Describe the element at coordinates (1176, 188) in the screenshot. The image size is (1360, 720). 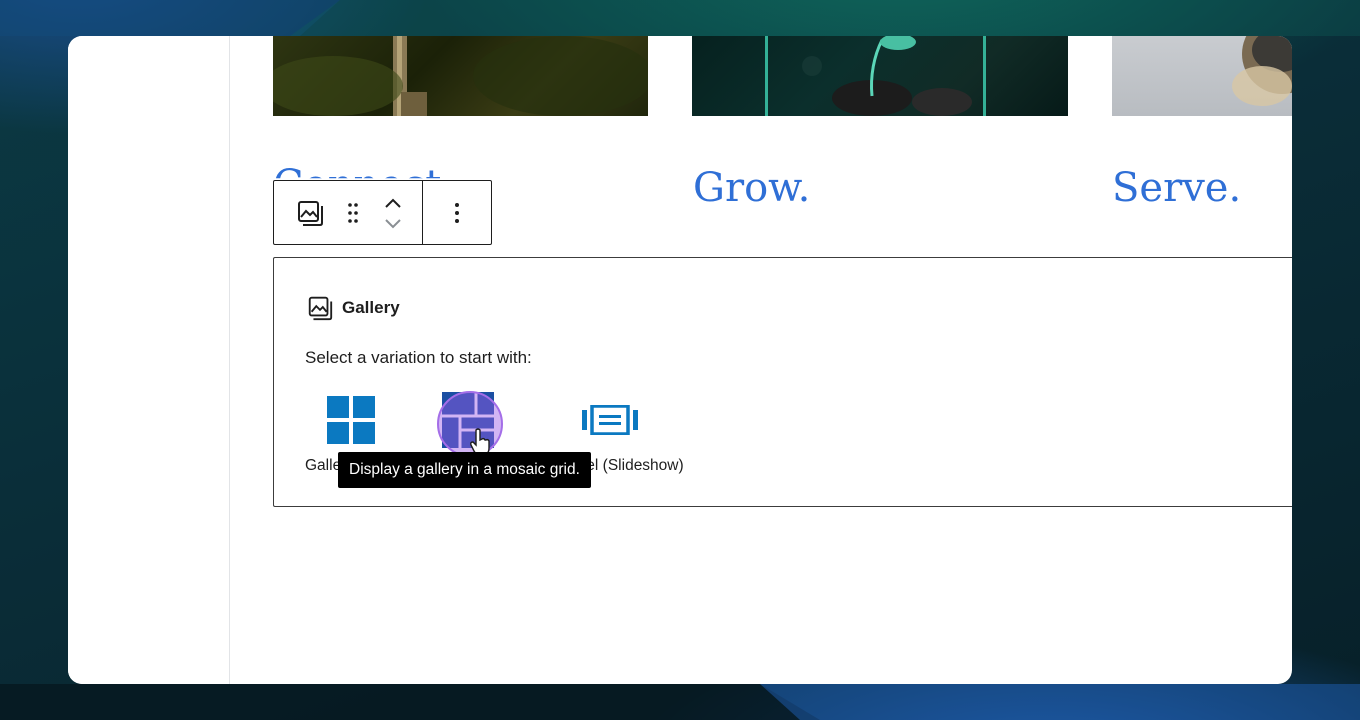
I see `column-heading-serve: Serve.` at that location.